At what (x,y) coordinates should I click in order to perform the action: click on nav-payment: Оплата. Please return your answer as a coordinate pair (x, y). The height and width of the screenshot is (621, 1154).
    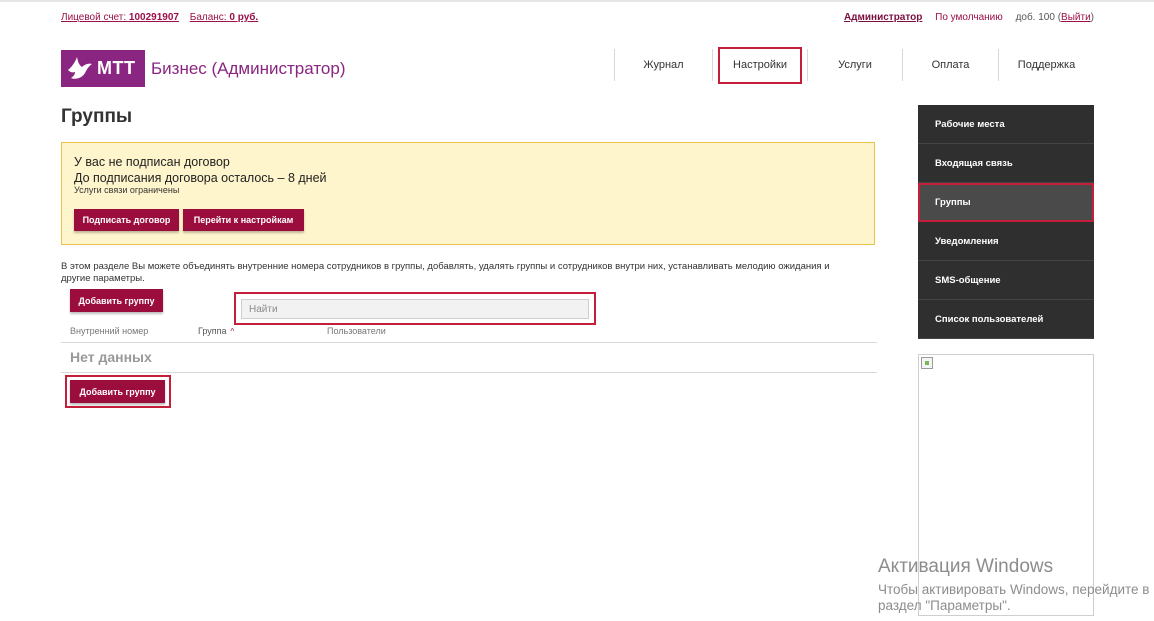
    Looking at the image, I should click on (950, 65).